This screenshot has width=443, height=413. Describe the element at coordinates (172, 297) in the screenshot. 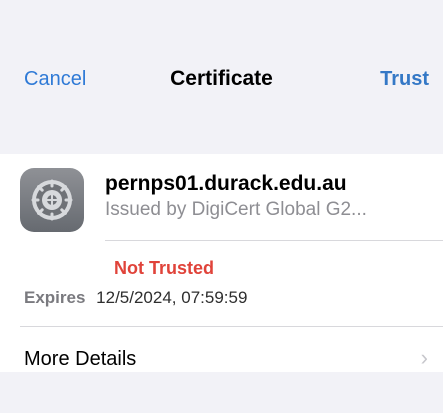

I see `expires-value: 12/5/2024, 07:59:59` at that location.